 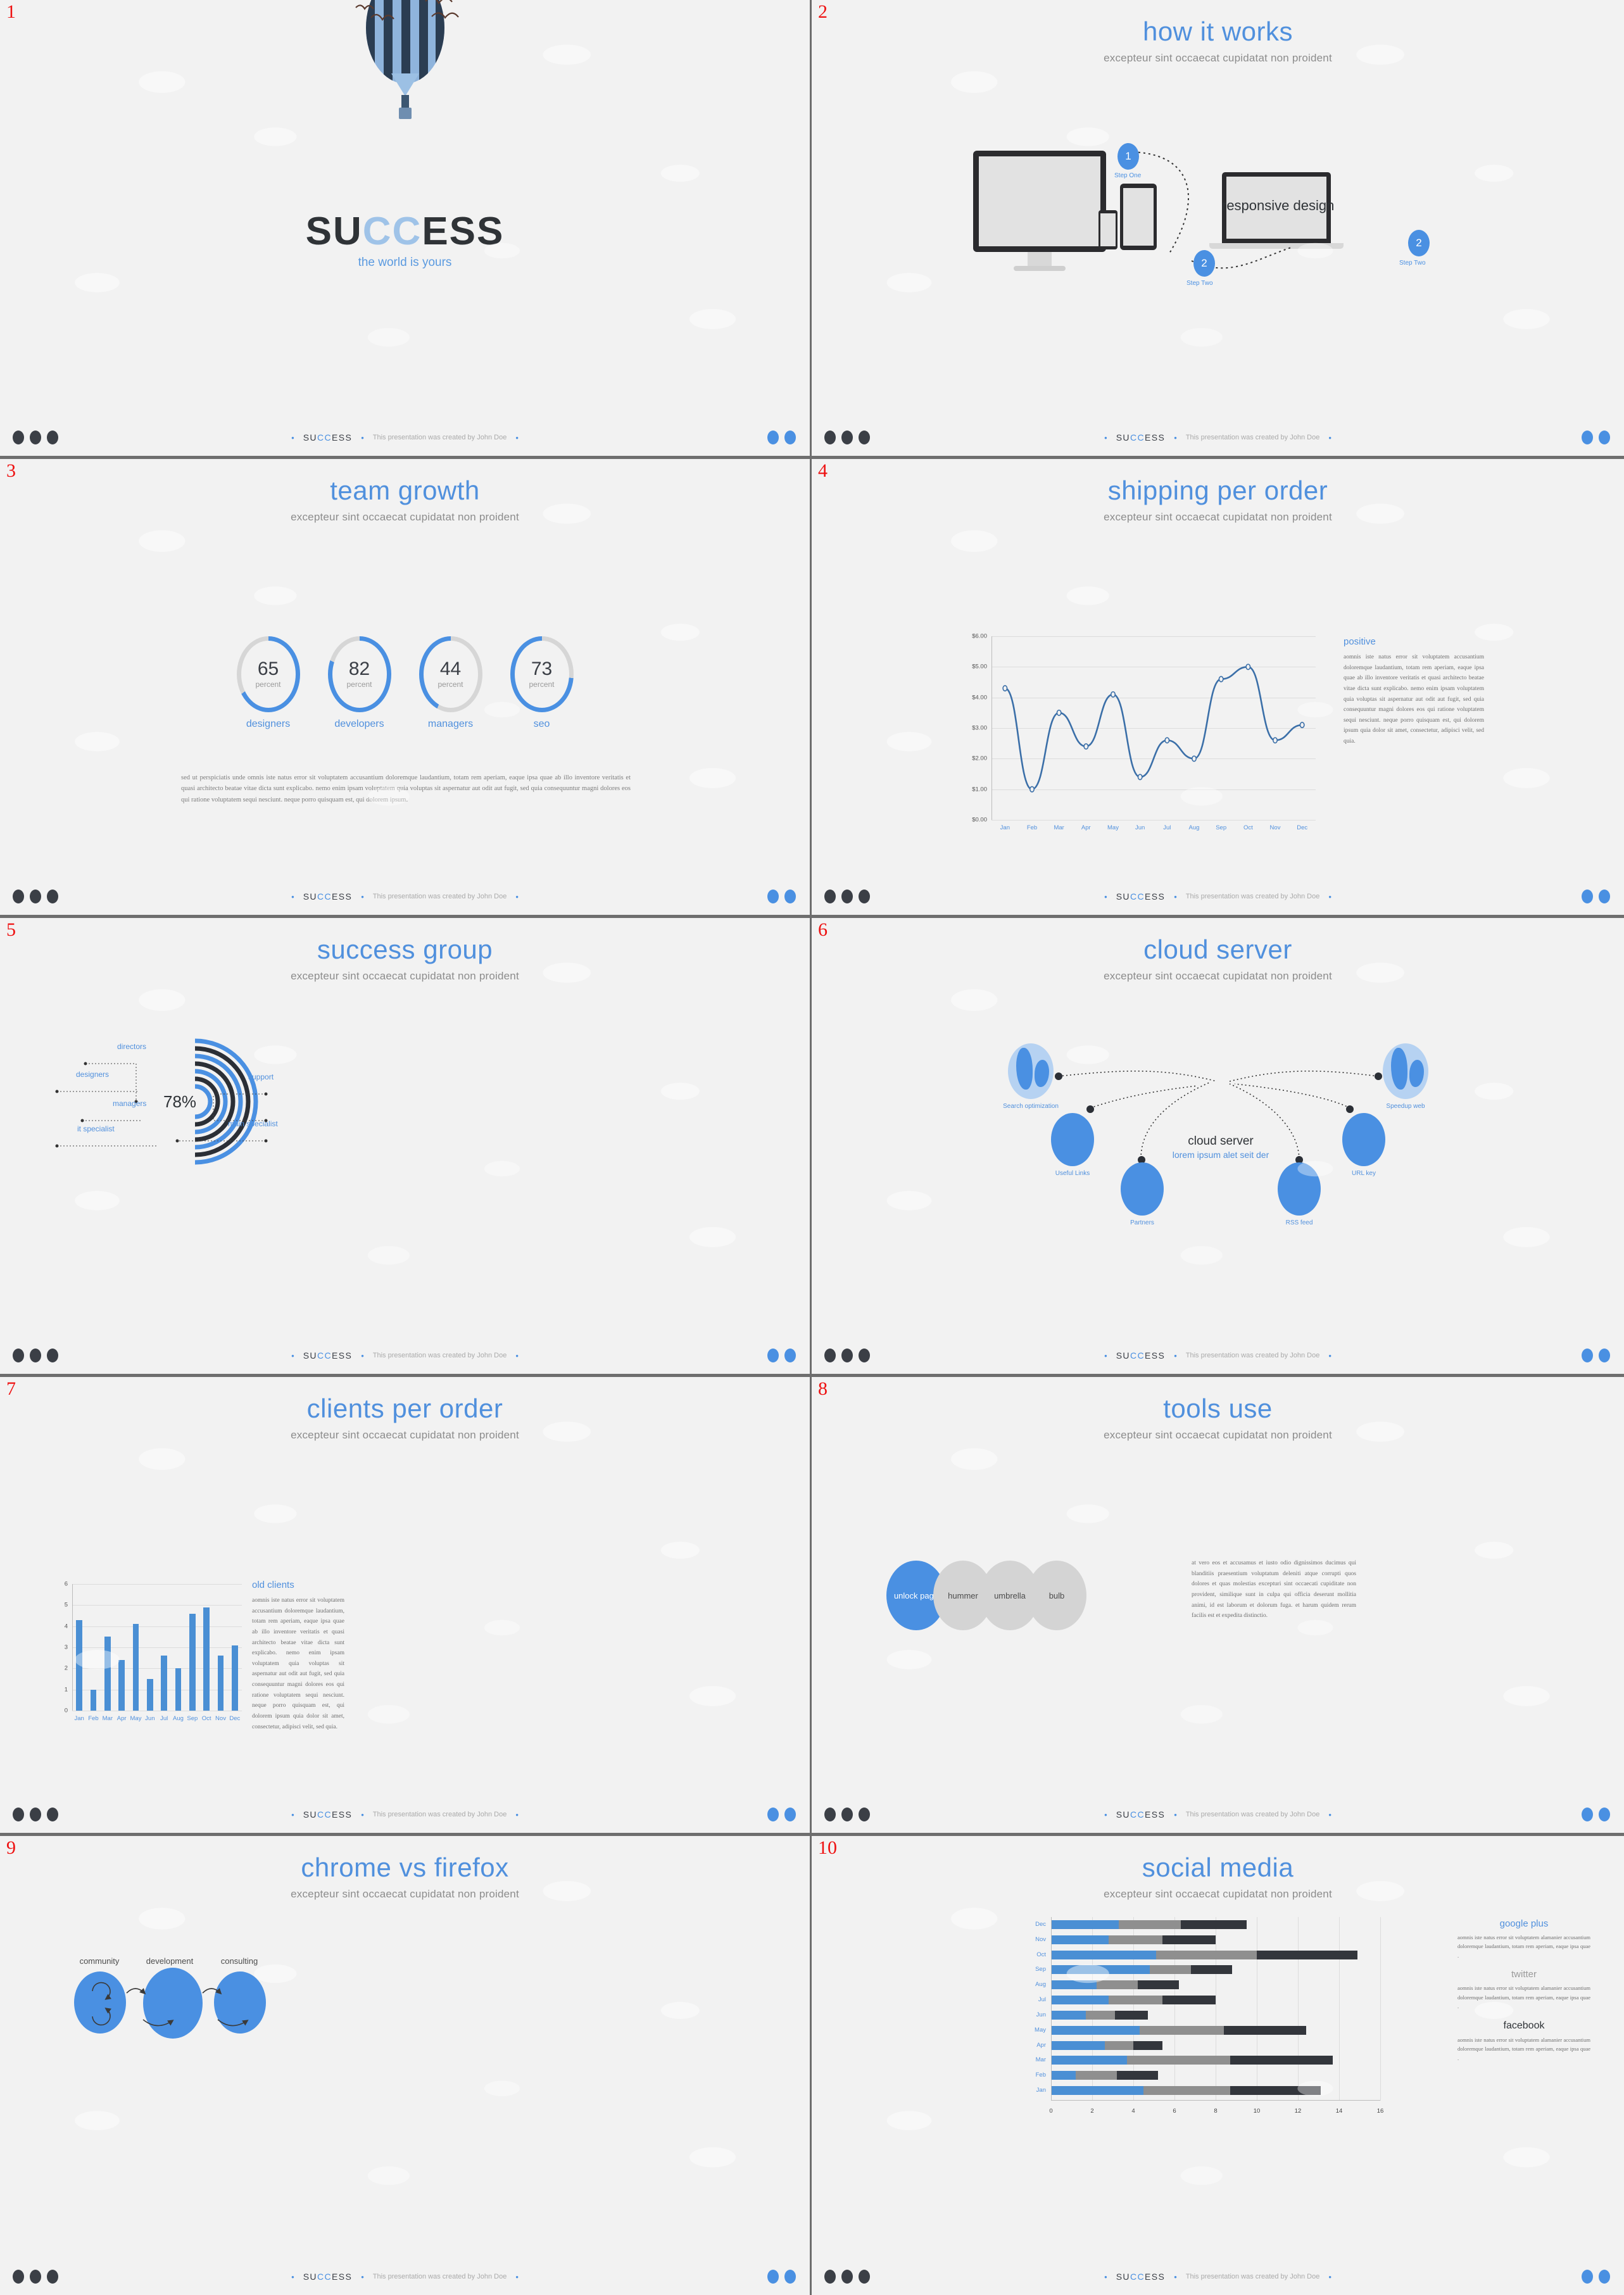 What do you see at coordinates (450, 668) in the screenshot?
I see `donut-value: 44` at bounding box center [450, 668].